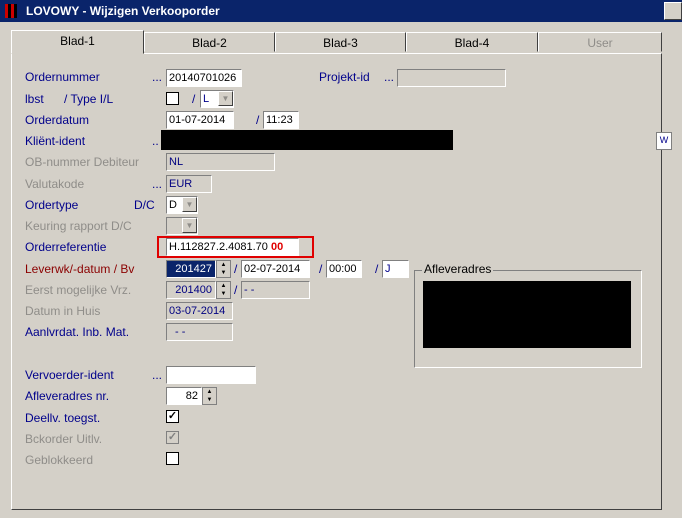 This screenshot has height=518, width=682. I want to click on keuring-label: Keuring rapport D/C, so click(78, 226).